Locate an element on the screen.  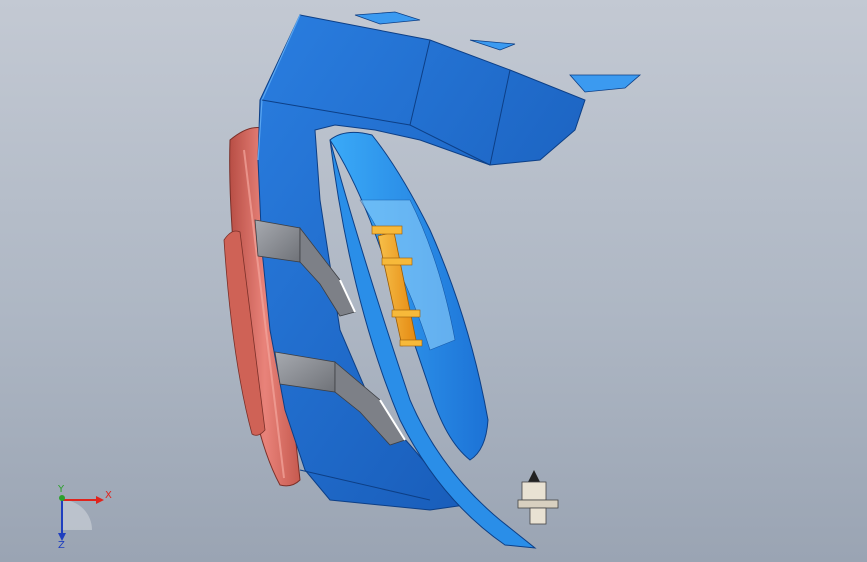
axis-triad: X Y Z is located at coordinates (84, 516).